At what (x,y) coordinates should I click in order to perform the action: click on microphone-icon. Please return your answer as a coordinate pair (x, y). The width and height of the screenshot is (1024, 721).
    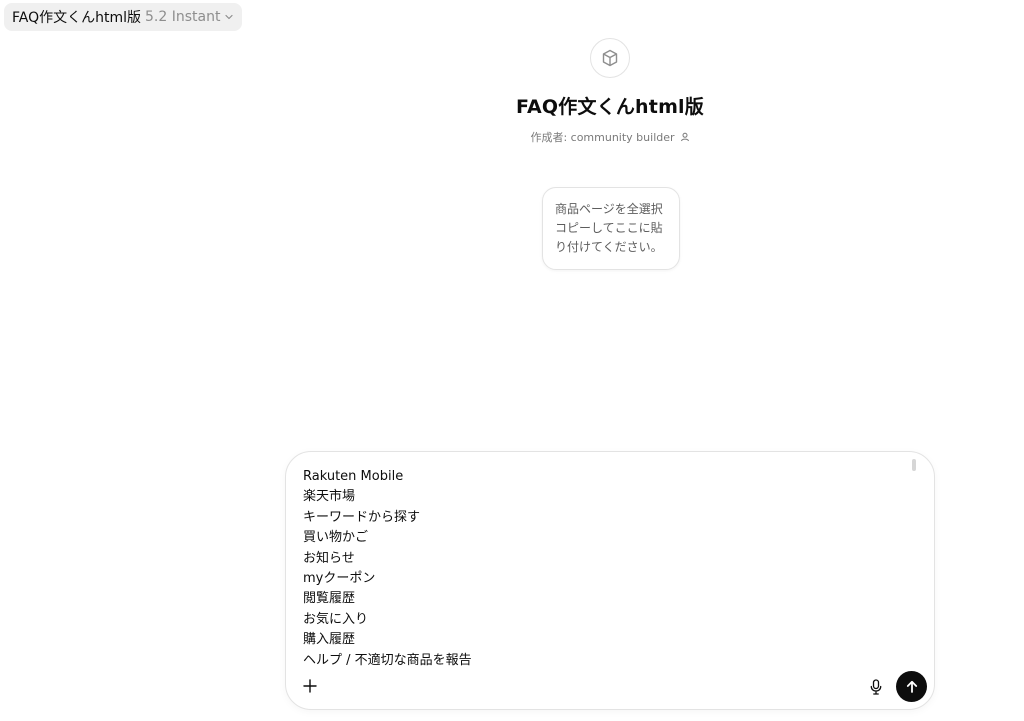
    Looking at the image, I should click on (876, 687).